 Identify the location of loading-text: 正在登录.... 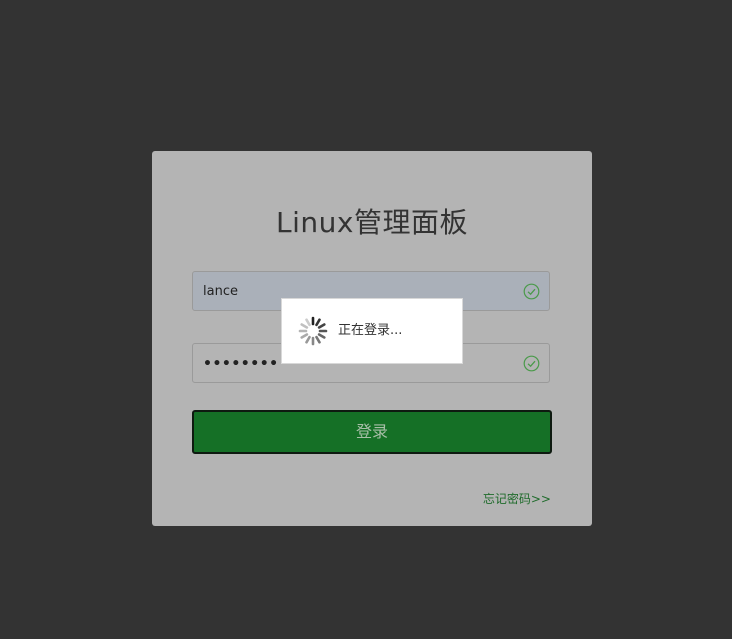
(370, 330).